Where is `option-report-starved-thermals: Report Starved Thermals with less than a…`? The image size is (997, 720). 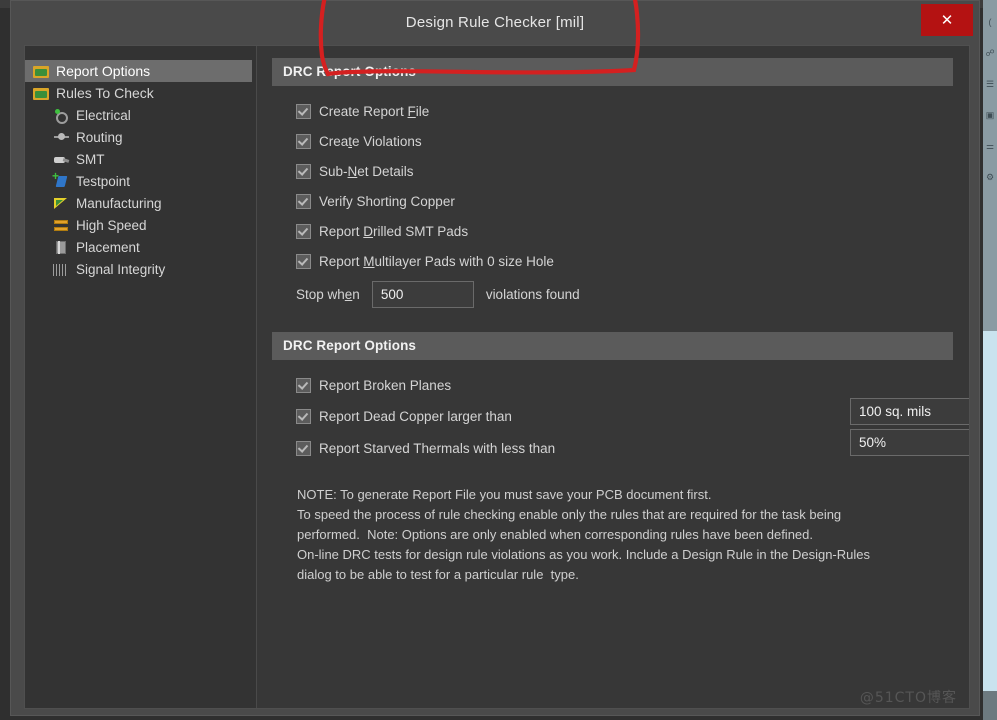
option-report-starved-thermals: Report Starved Thermals with less than a… is located at coordinates (632, 446).